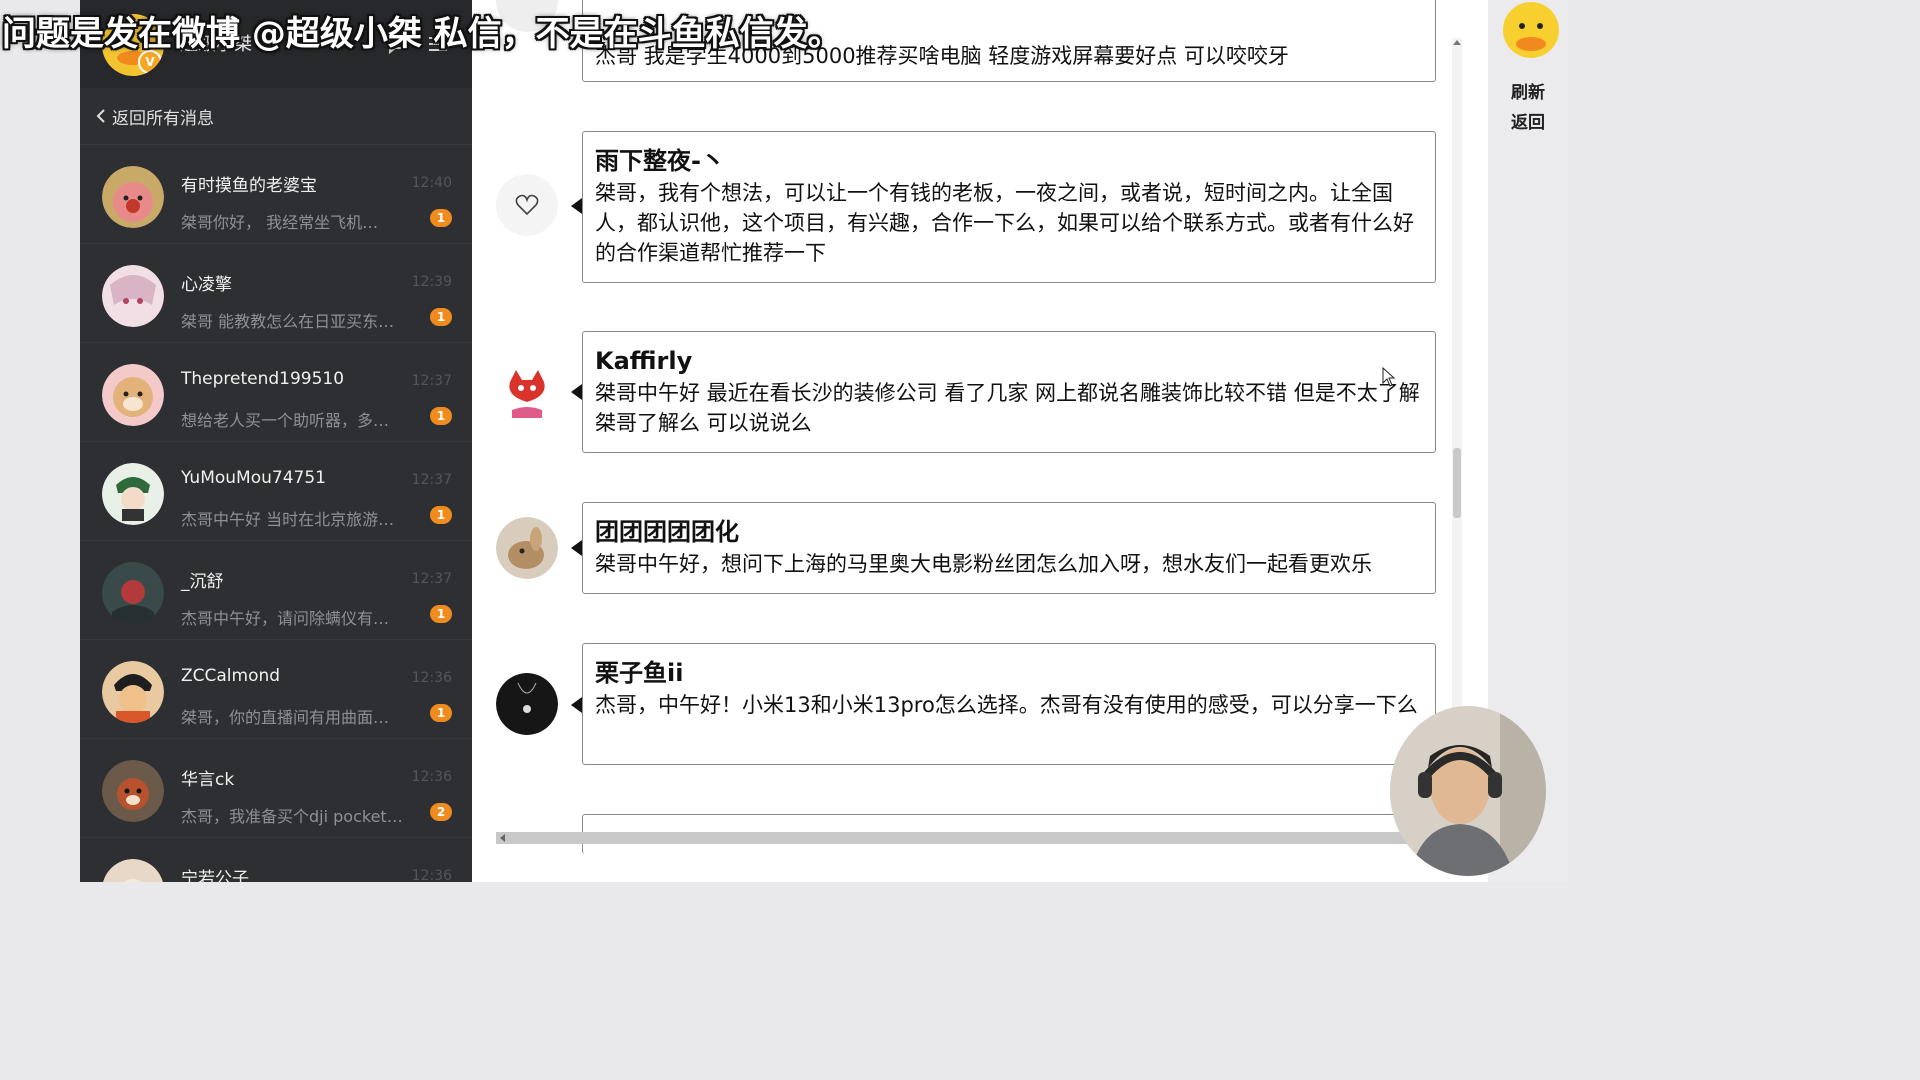 The image size is (1920, 1080). What do you see at coordinates (1389, 377) in the screenshot?
I see `mouse-cursor-icon` at bounding box center [1389, 377].